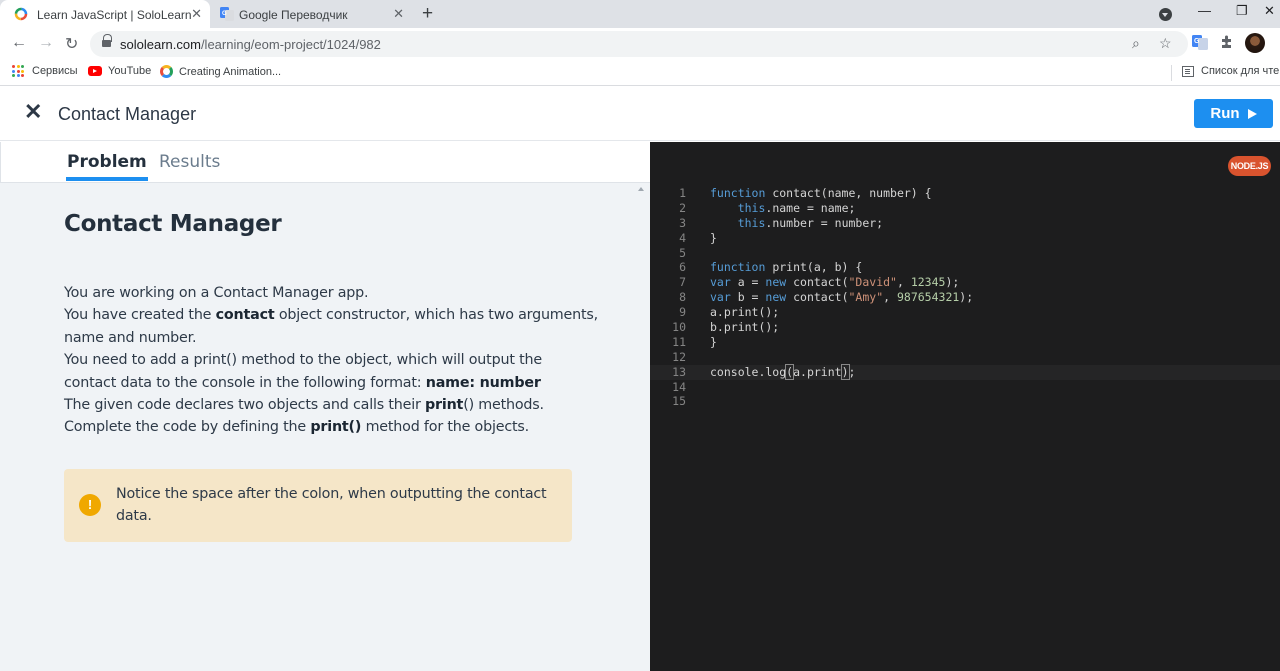  Describe the element at coordinates (928, 297) in the screenshot. I see `code-token: 987654321` at that location.